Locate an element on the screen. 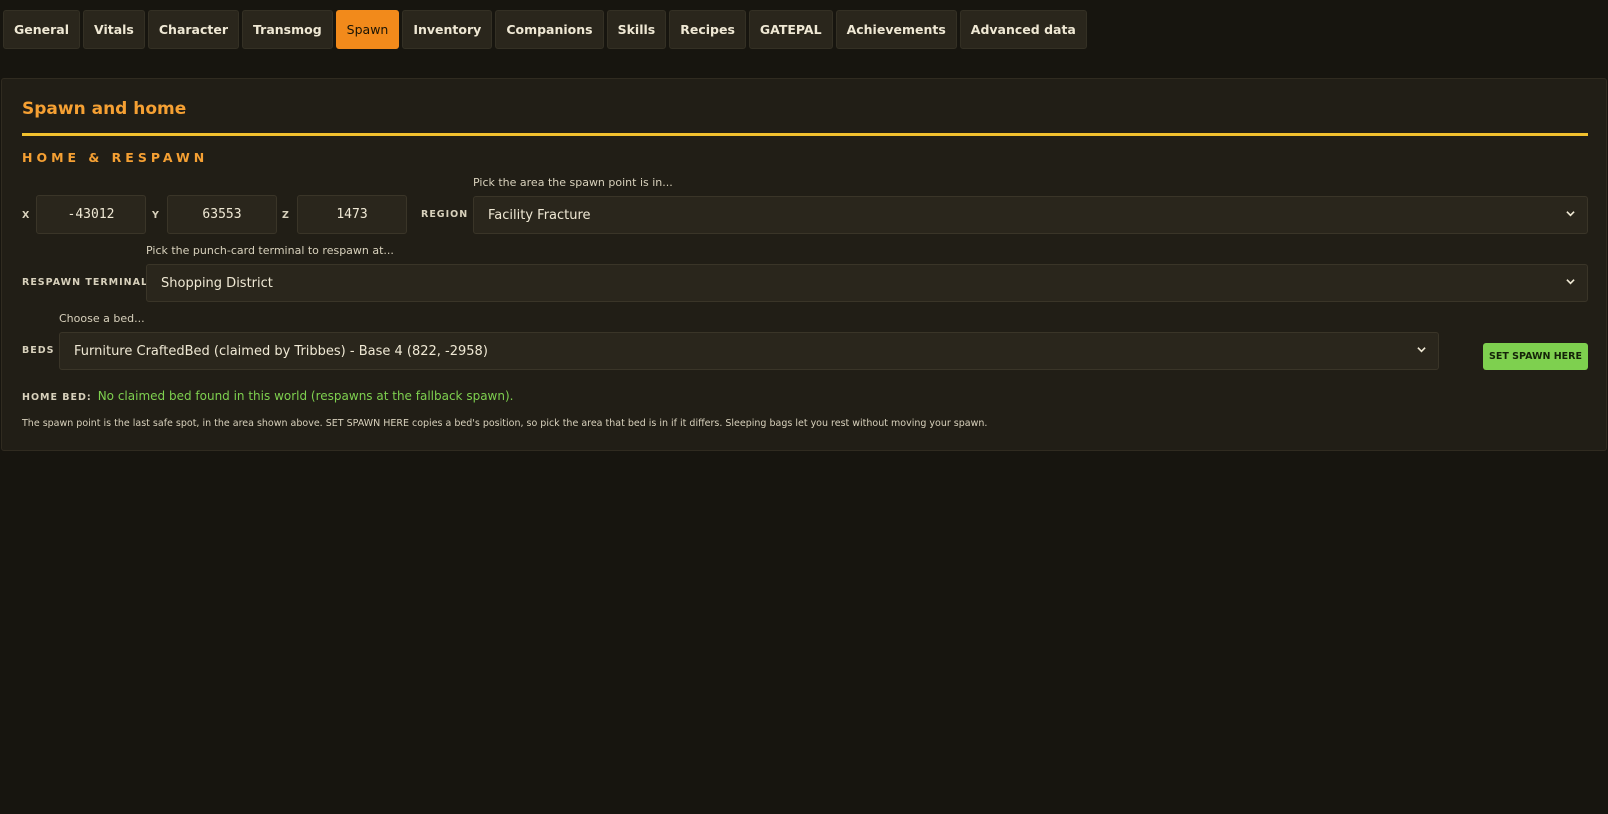 This screenshot has height=814, width=1608. section-title: HOME & RESPAWN is located at coordinates (115, 157).